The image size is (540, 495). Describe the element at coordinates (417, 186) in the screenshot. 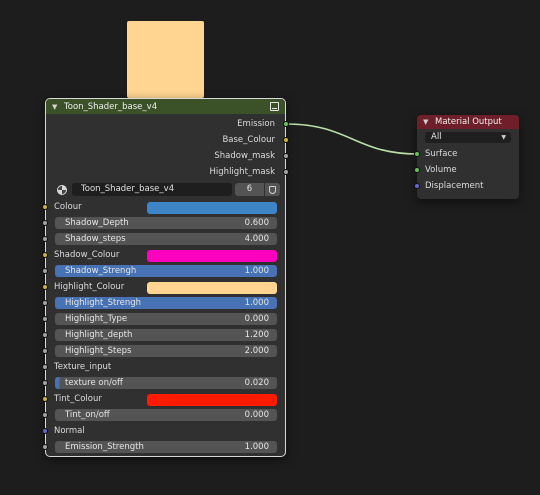

I see `input-socket-displacement` at that location.